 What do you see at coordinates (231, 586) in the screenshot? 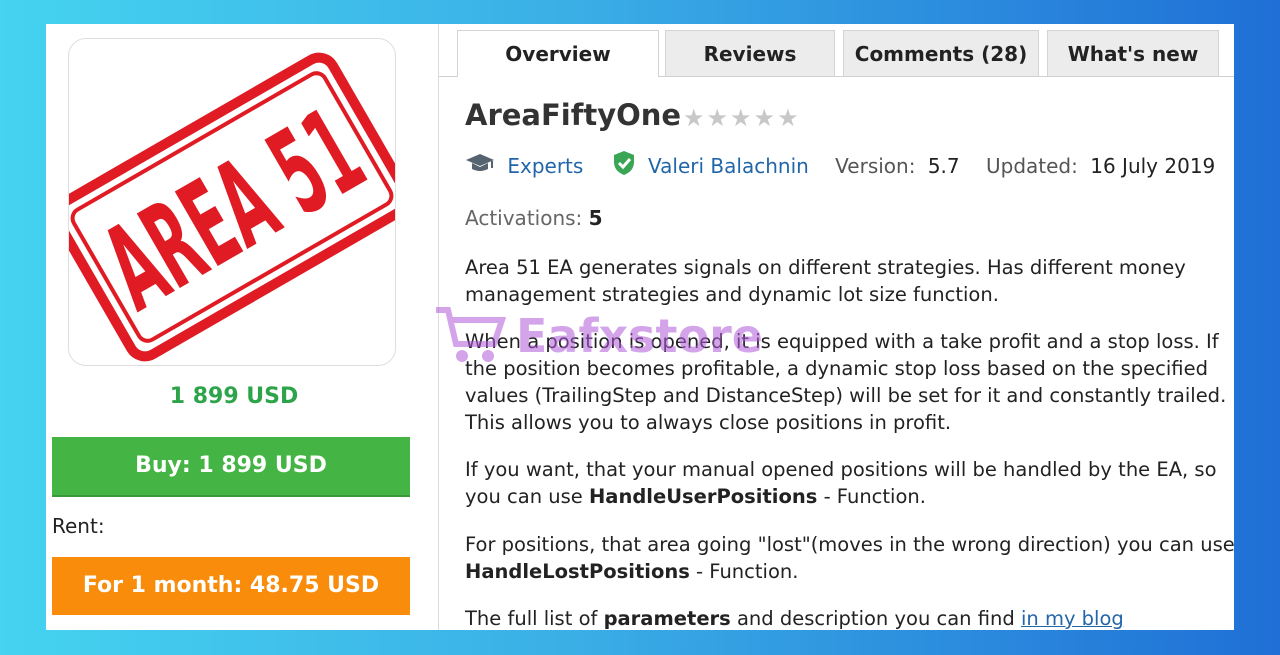
I see `rent-1-month-button: For 1 month: 48.75 USD` at bounding box center [231, 586].